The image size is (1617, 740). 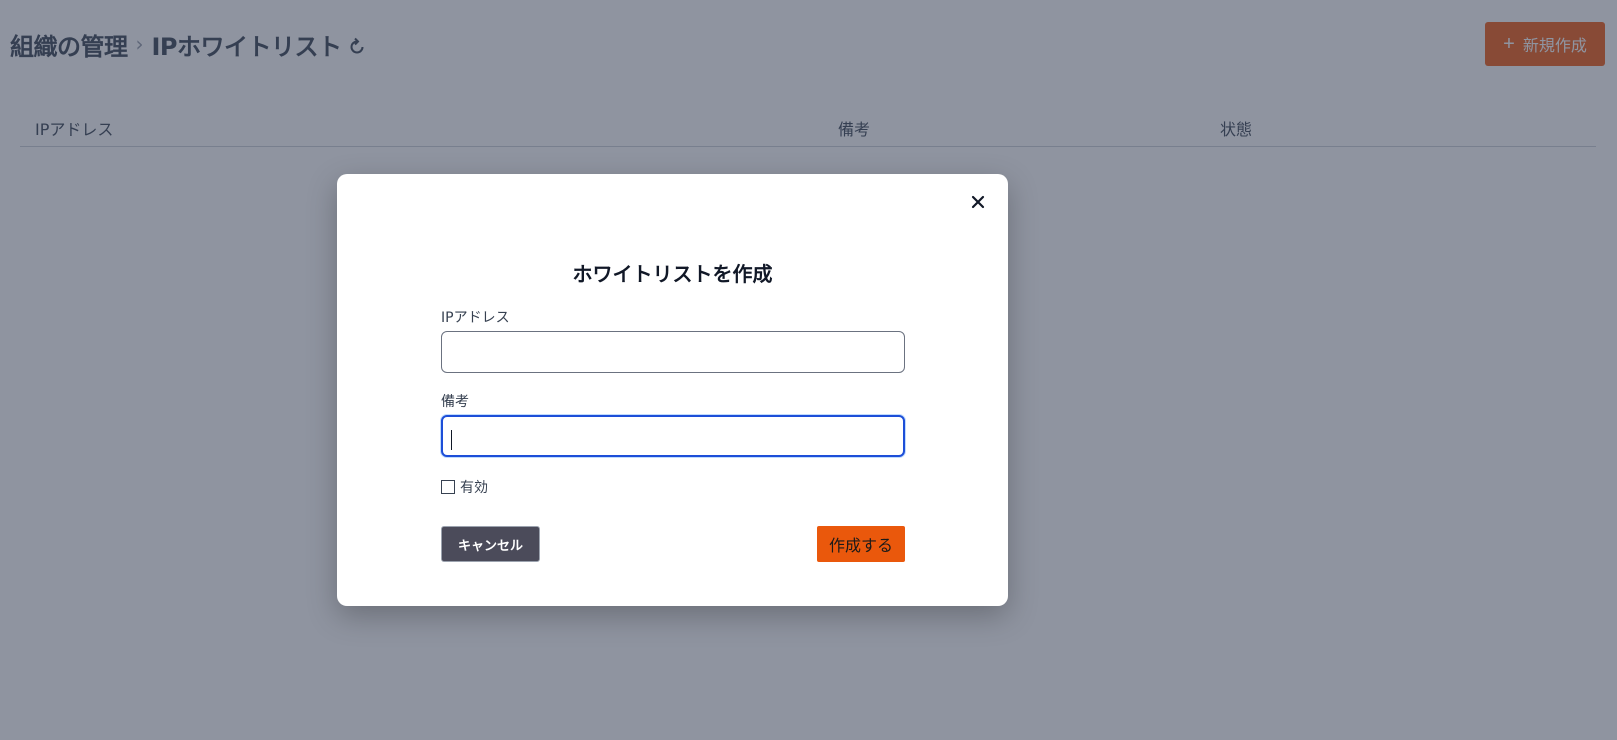 I want to click on create-button: 作成する, so click(x=861, y=544).